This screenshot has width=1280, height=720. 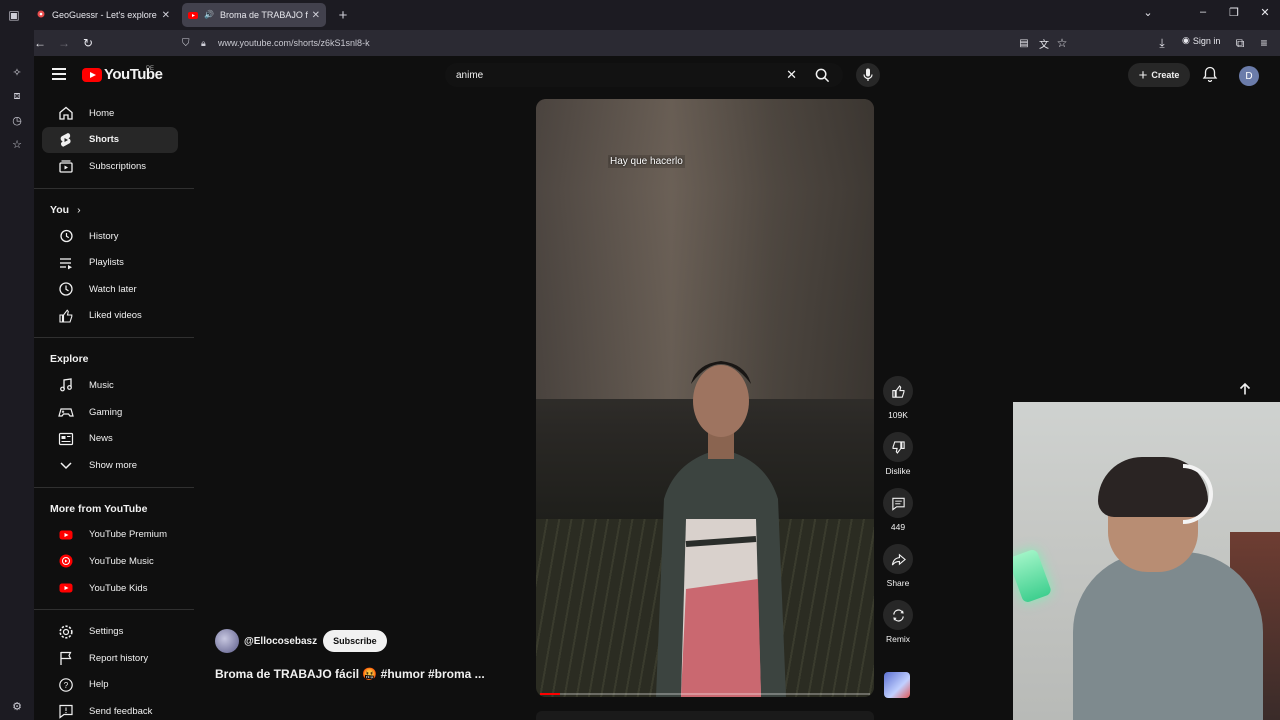 What do you see at coordinates (110, 438) in the screenshot?
I see `guide-item-news: News` at bounding box center [110, 438].